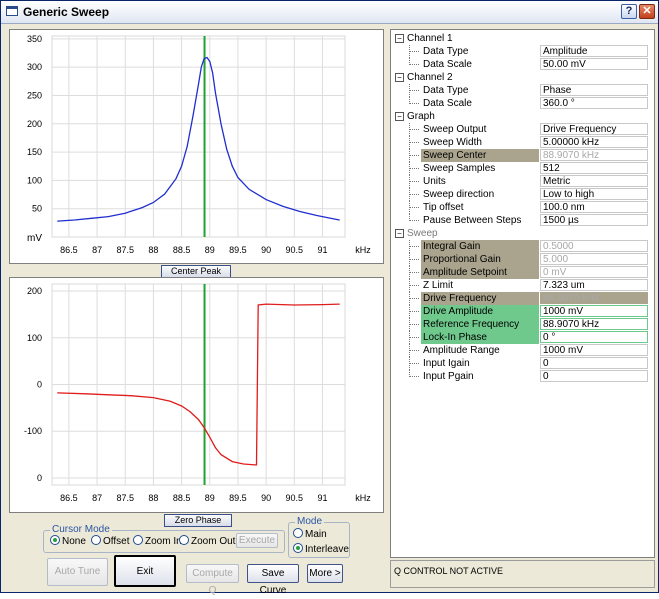 The image size is (659, 599). What do you see at coordinates (182, 250) in the screenshot?
I see `x-tick-label: 88.5` at bounding box center [182, 250].